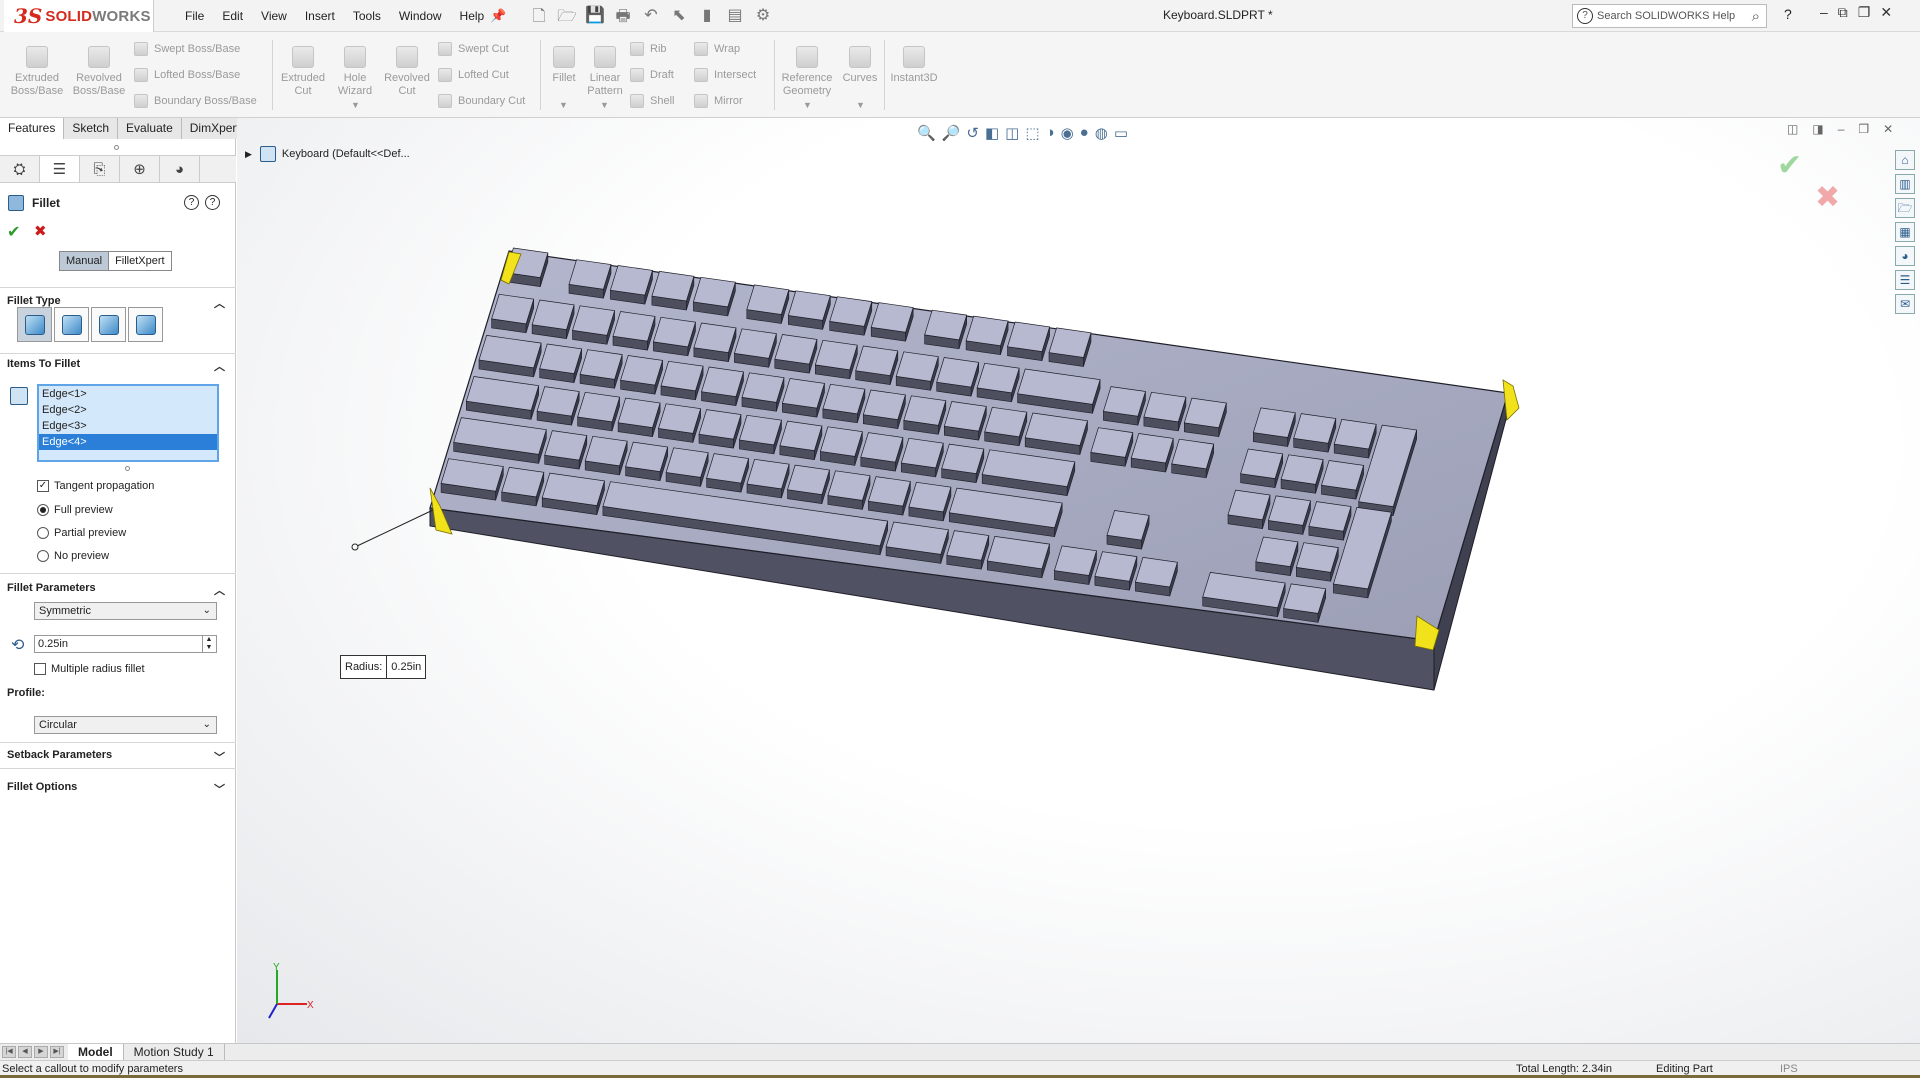  Describe the element at coordinates (13, 232) in the screenshot. I see `ok-checkmark-button: ✔` at that location.